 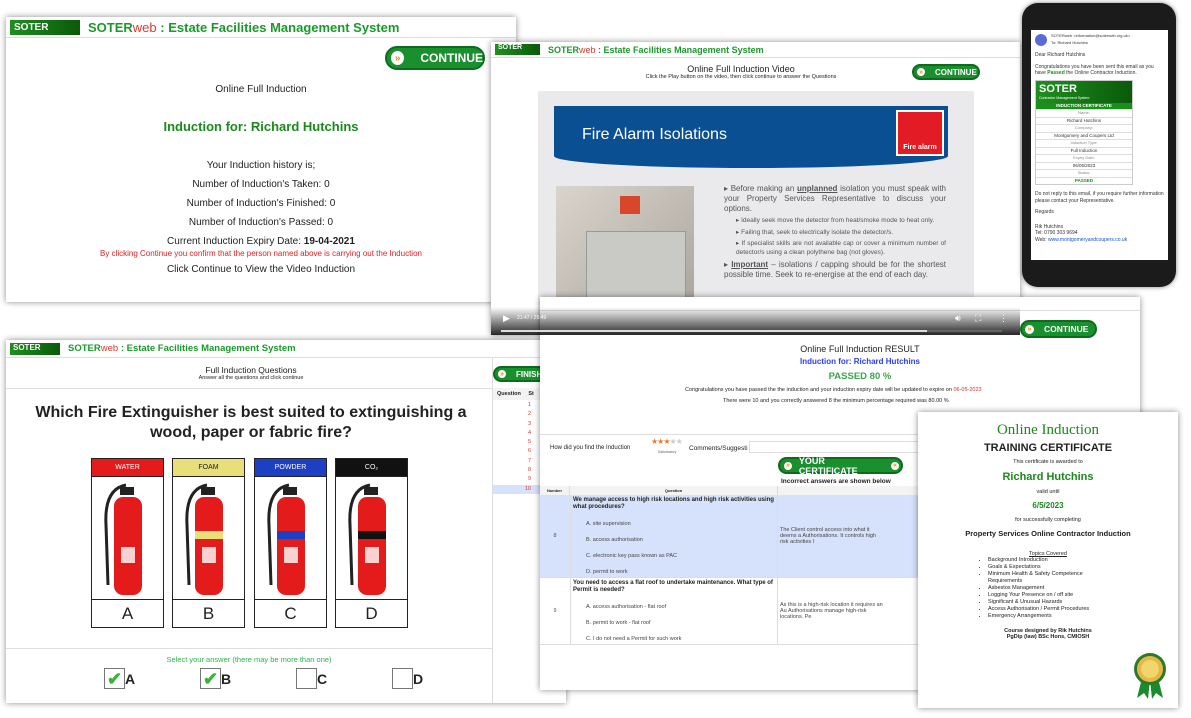 I want to click on question-number: 4, so click(x=518, y=433).